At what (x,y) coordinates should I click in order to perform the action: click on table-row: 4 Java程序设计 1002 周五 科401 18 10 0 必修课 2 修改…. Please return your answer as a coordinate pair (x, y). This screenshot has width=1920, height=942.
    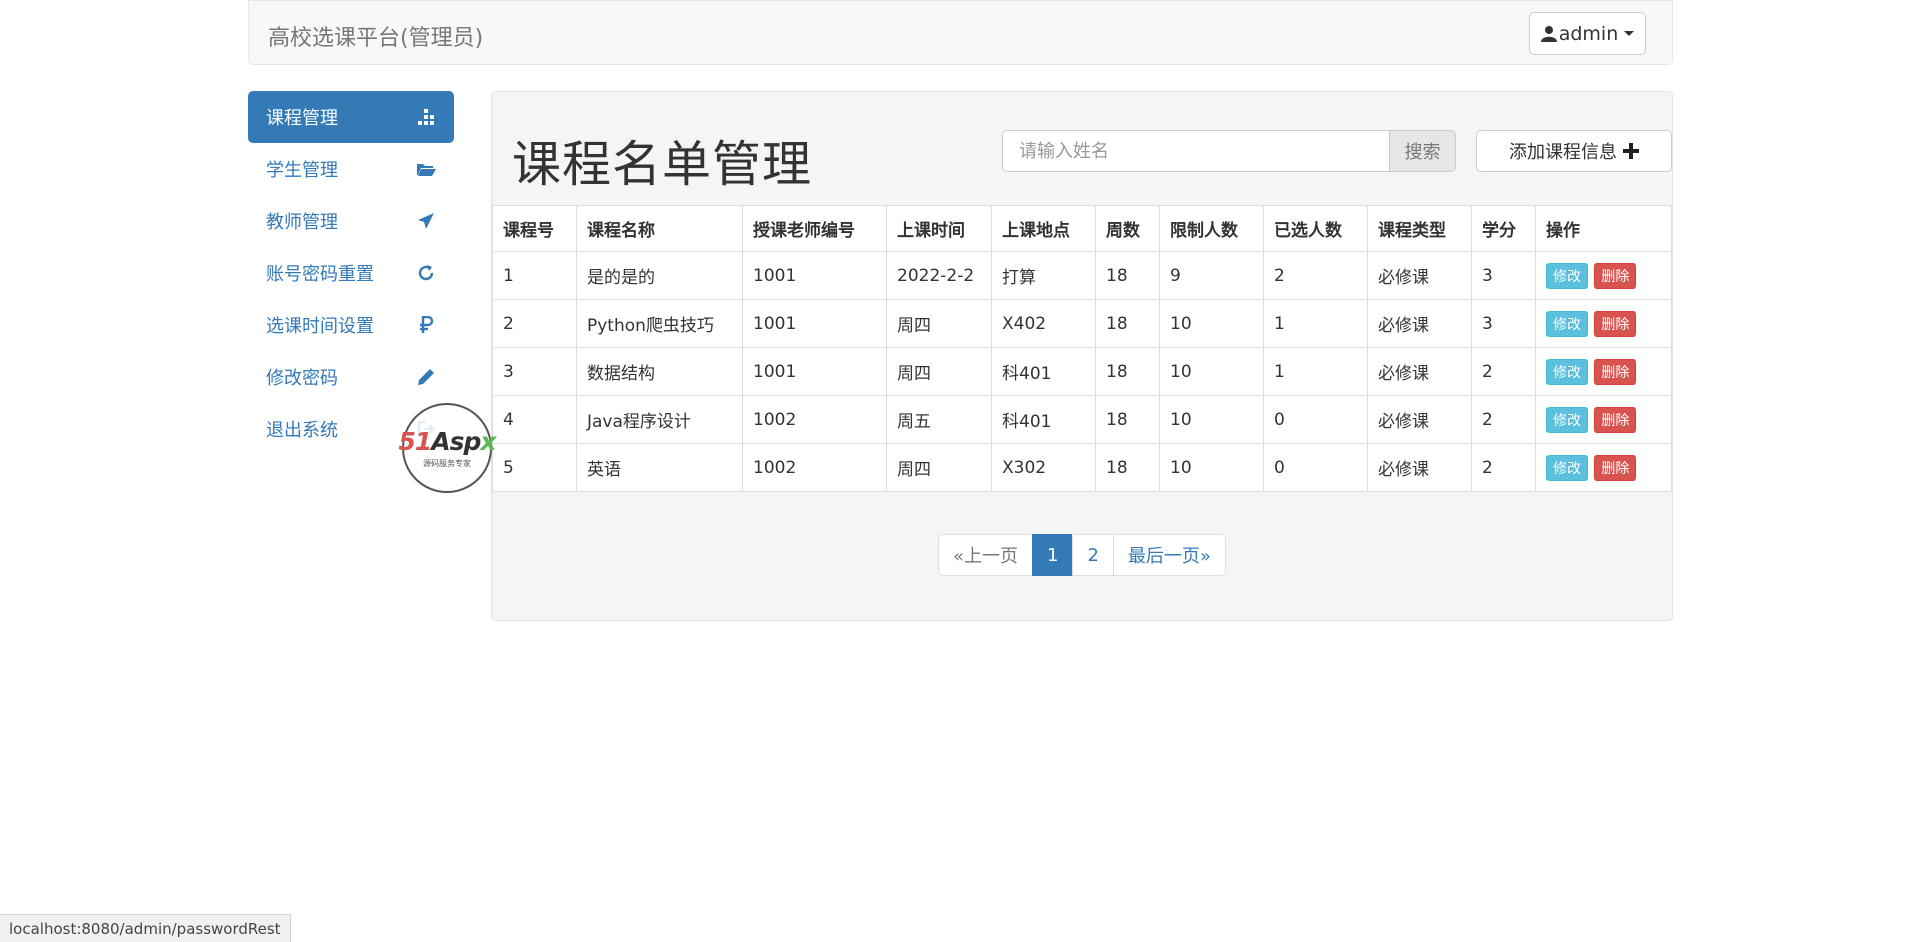
    Looking at the image, I should click on (1082, 419).